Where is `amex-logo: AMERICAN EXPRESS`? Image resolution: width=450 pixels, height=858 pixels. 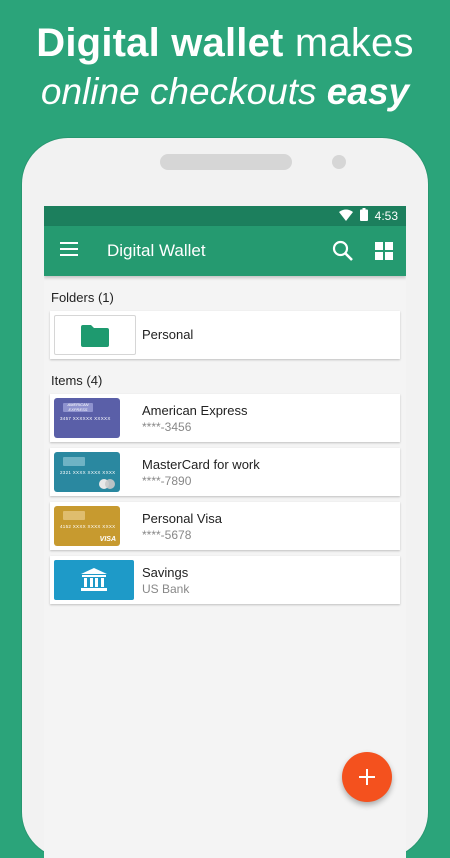 amex-logo: AMERICAN EXPRESS is located at coordinates (78, 407).